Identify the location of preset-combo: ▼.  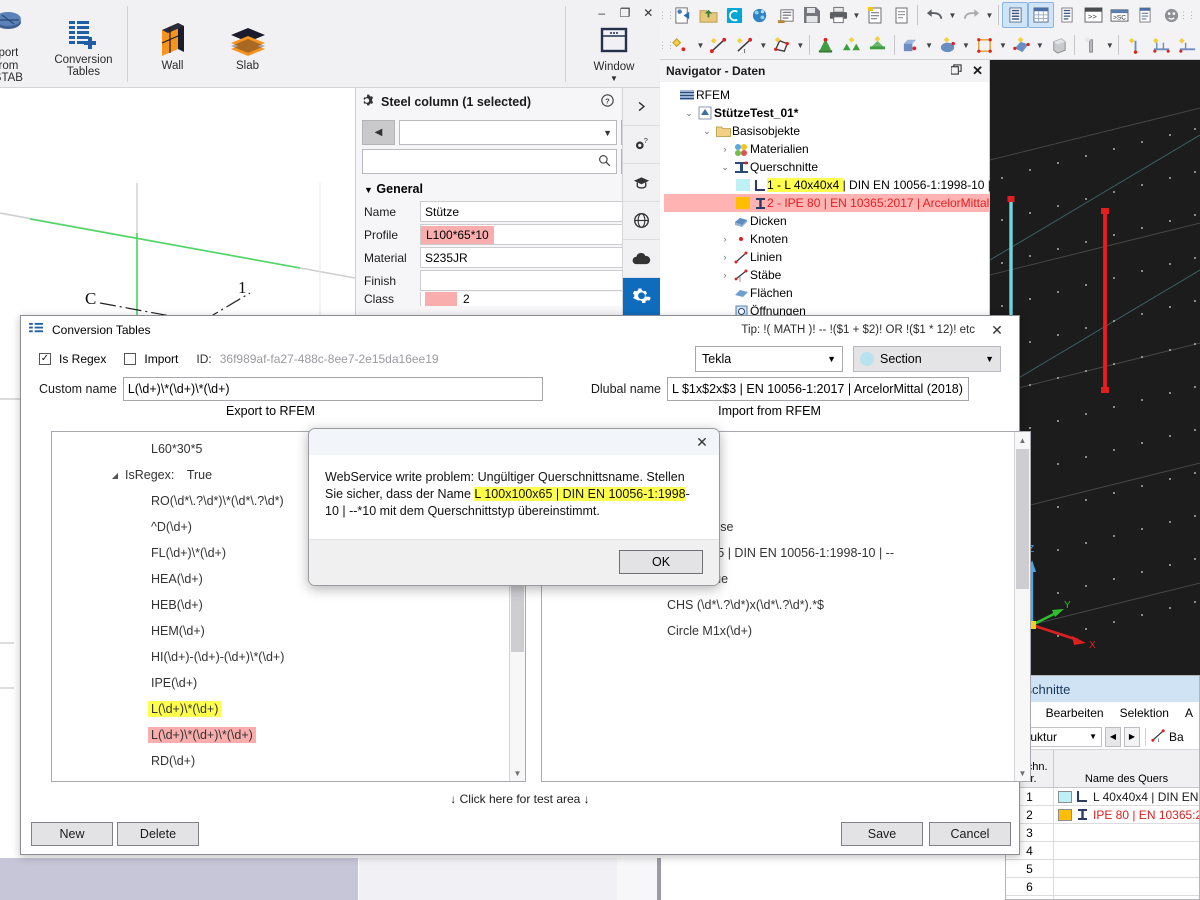
(508, 132).